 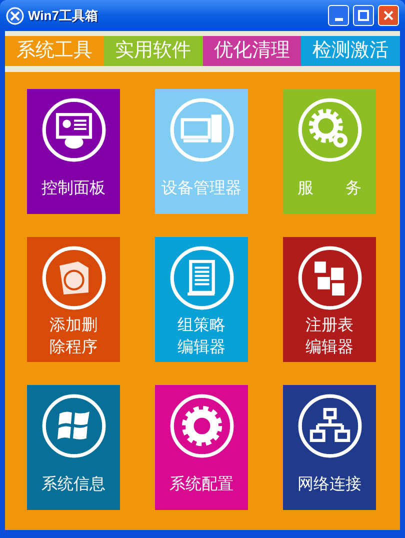 I want to click on app-tile: 组策略 编辑器, so click(x=201, y=299).